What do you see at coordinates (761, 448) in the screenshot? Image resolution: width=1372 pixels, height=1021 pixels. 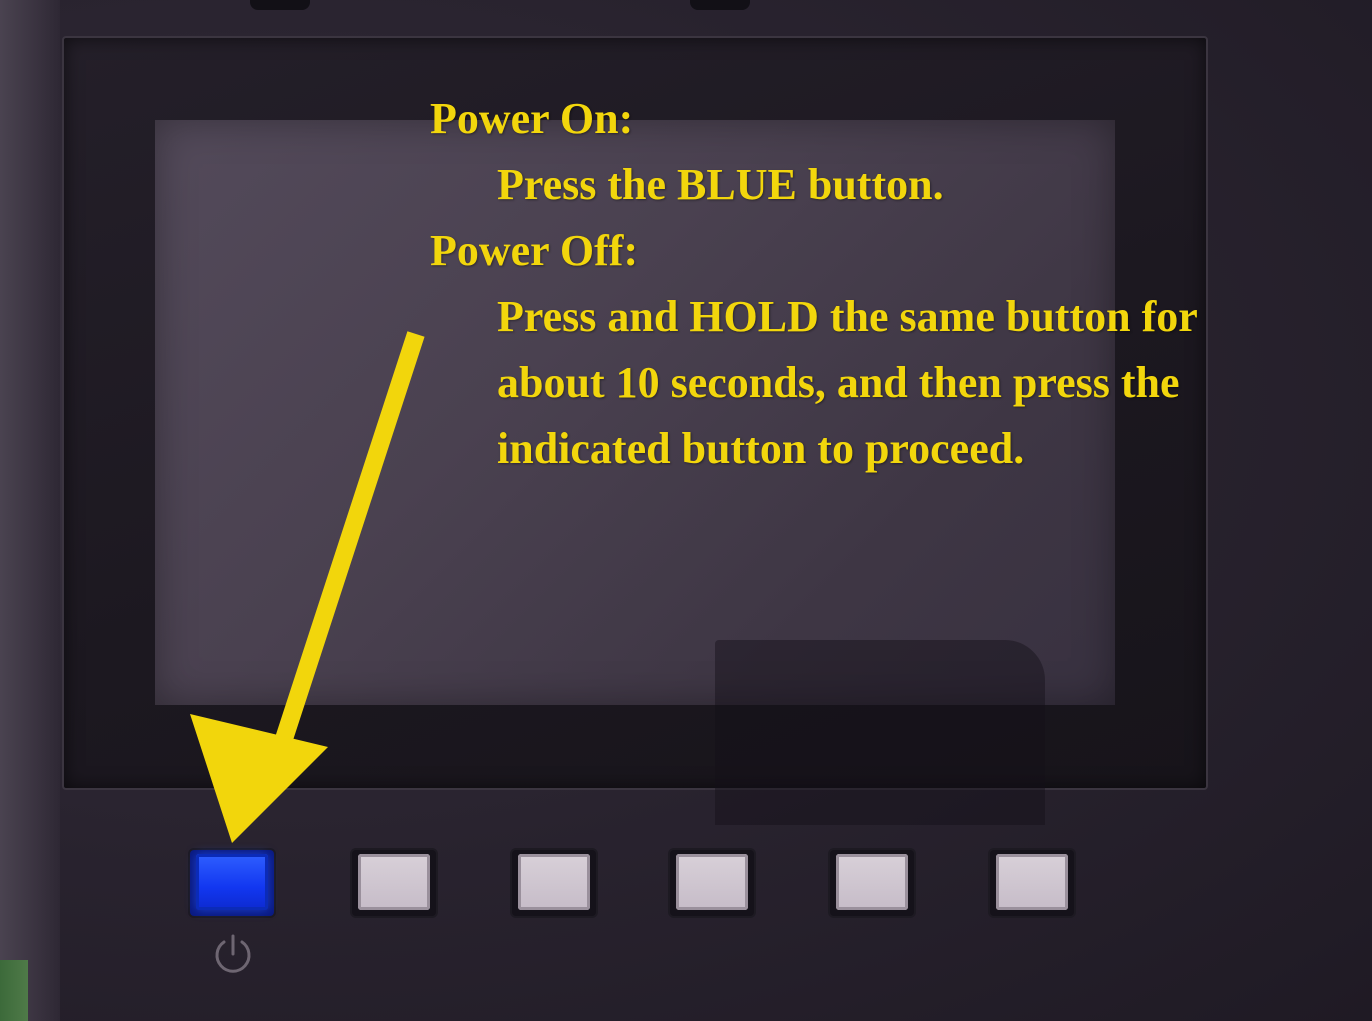 I see `power-off-text-line-3: indicated button to proceed.` at bounding box center [761, 448].